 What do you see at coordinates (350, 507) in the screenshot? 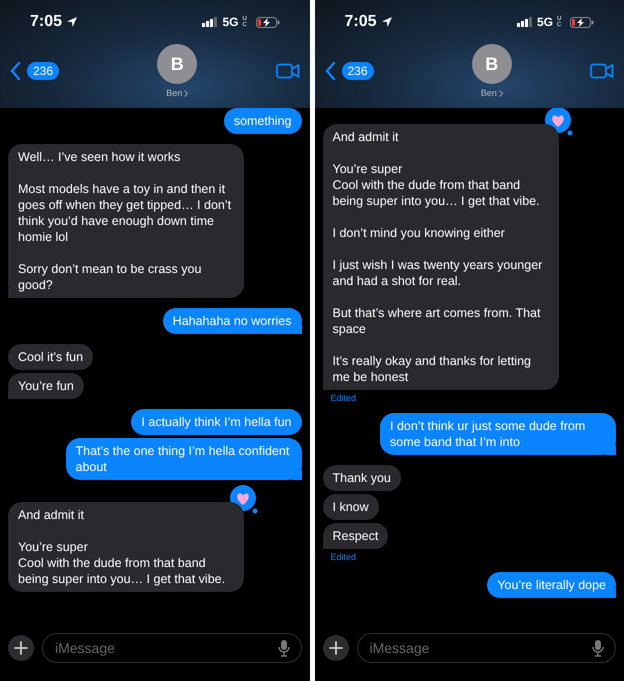
I see `message-bubble: I know` at bounding box center [350, 507].